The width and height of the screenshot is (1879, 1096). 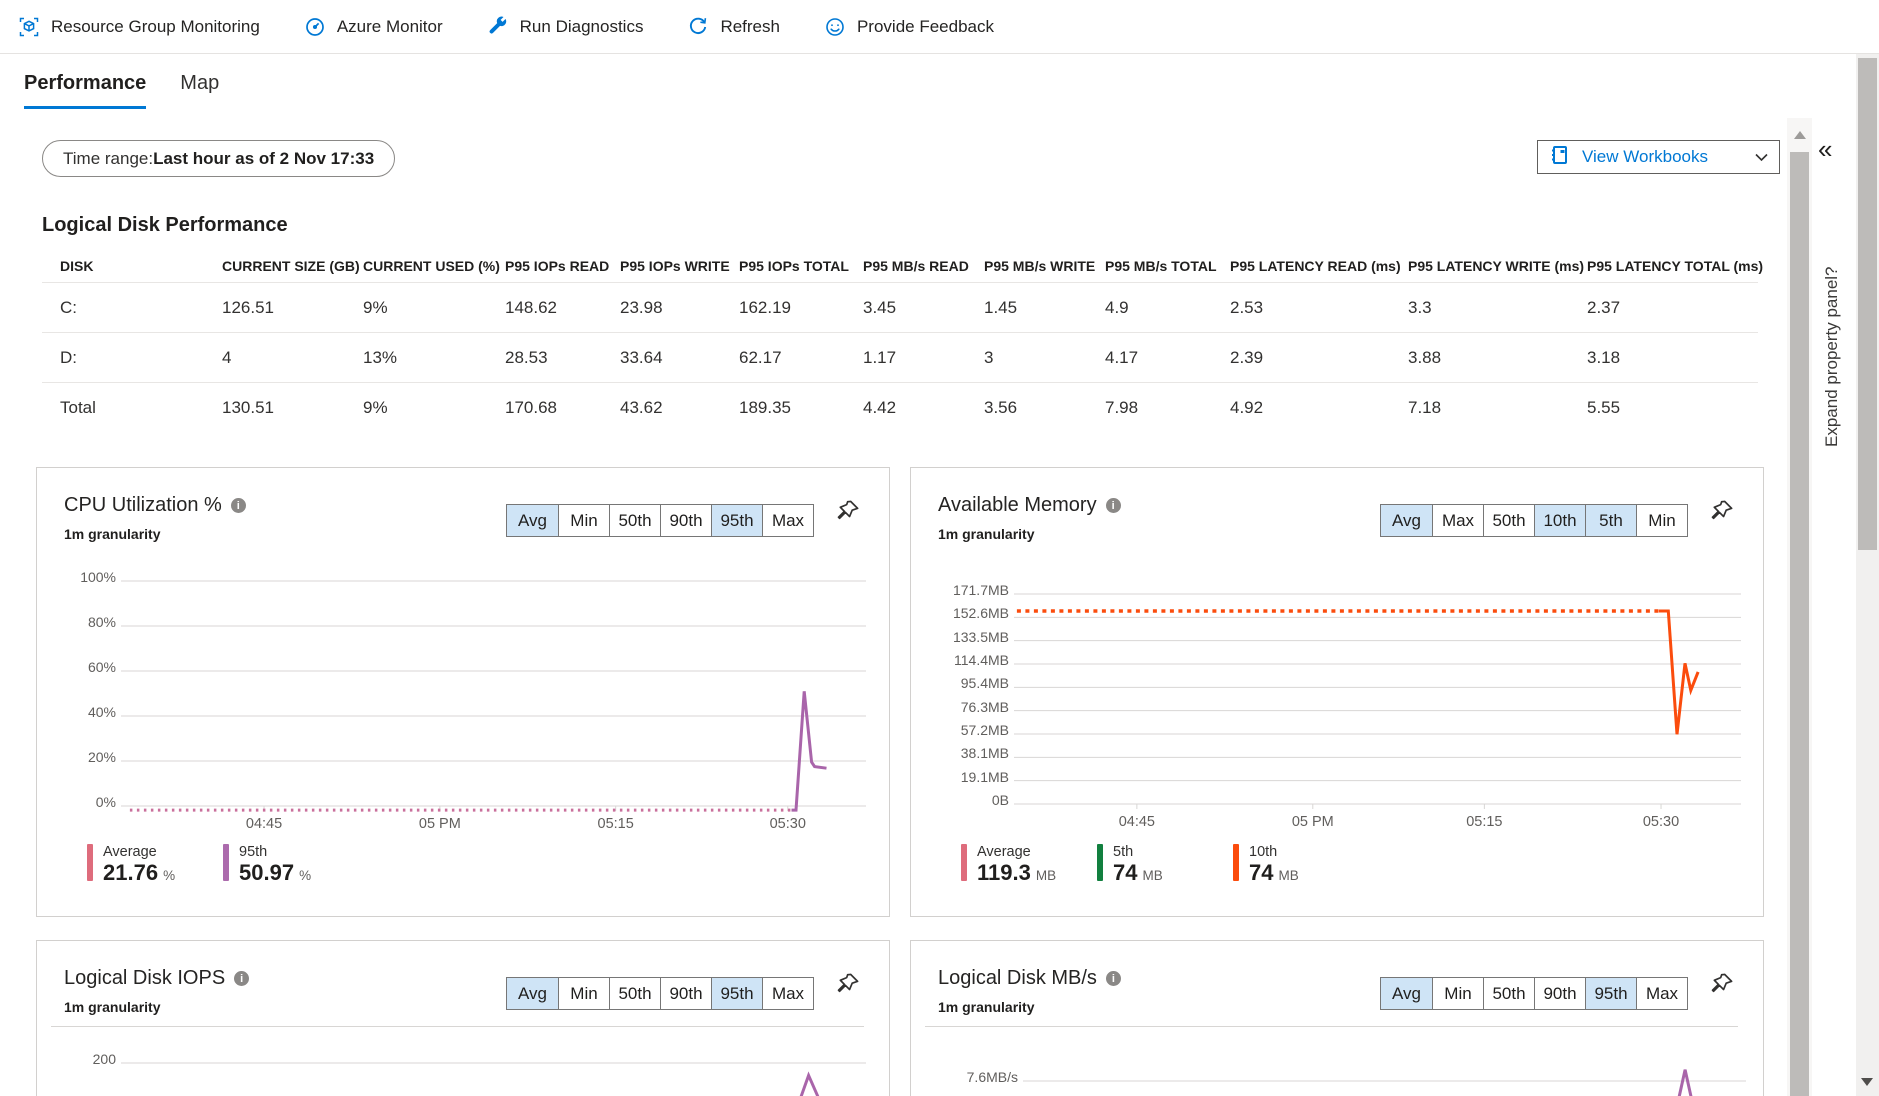 I want to click on chart-legend: Average 119.3 MB 5th 74 MB 10th 74 MB, so click(x=1165, y=865).